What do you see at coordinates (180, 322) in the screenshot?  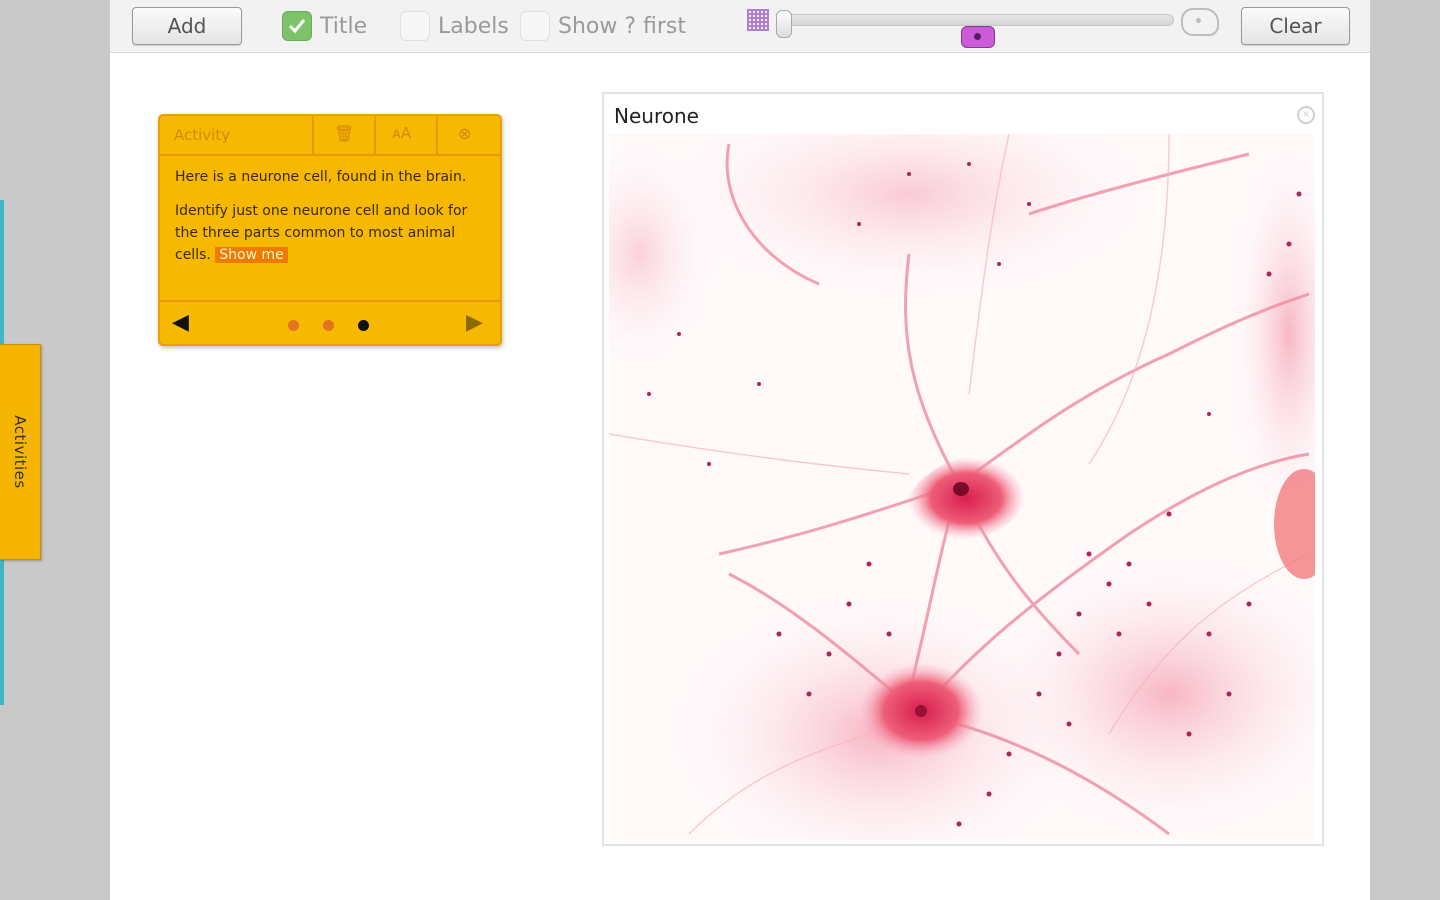 I see `previous-arrow-icon: ◀` at bounding box center [180, 322].